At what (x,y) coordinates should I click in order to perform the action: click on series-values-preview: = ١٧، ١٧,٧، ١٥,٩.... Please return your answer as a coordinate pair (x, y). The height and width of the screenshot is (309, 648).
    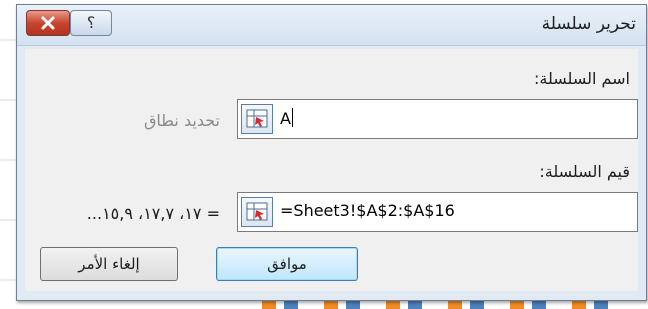
    Looking at the image, I should click on (153, 213).